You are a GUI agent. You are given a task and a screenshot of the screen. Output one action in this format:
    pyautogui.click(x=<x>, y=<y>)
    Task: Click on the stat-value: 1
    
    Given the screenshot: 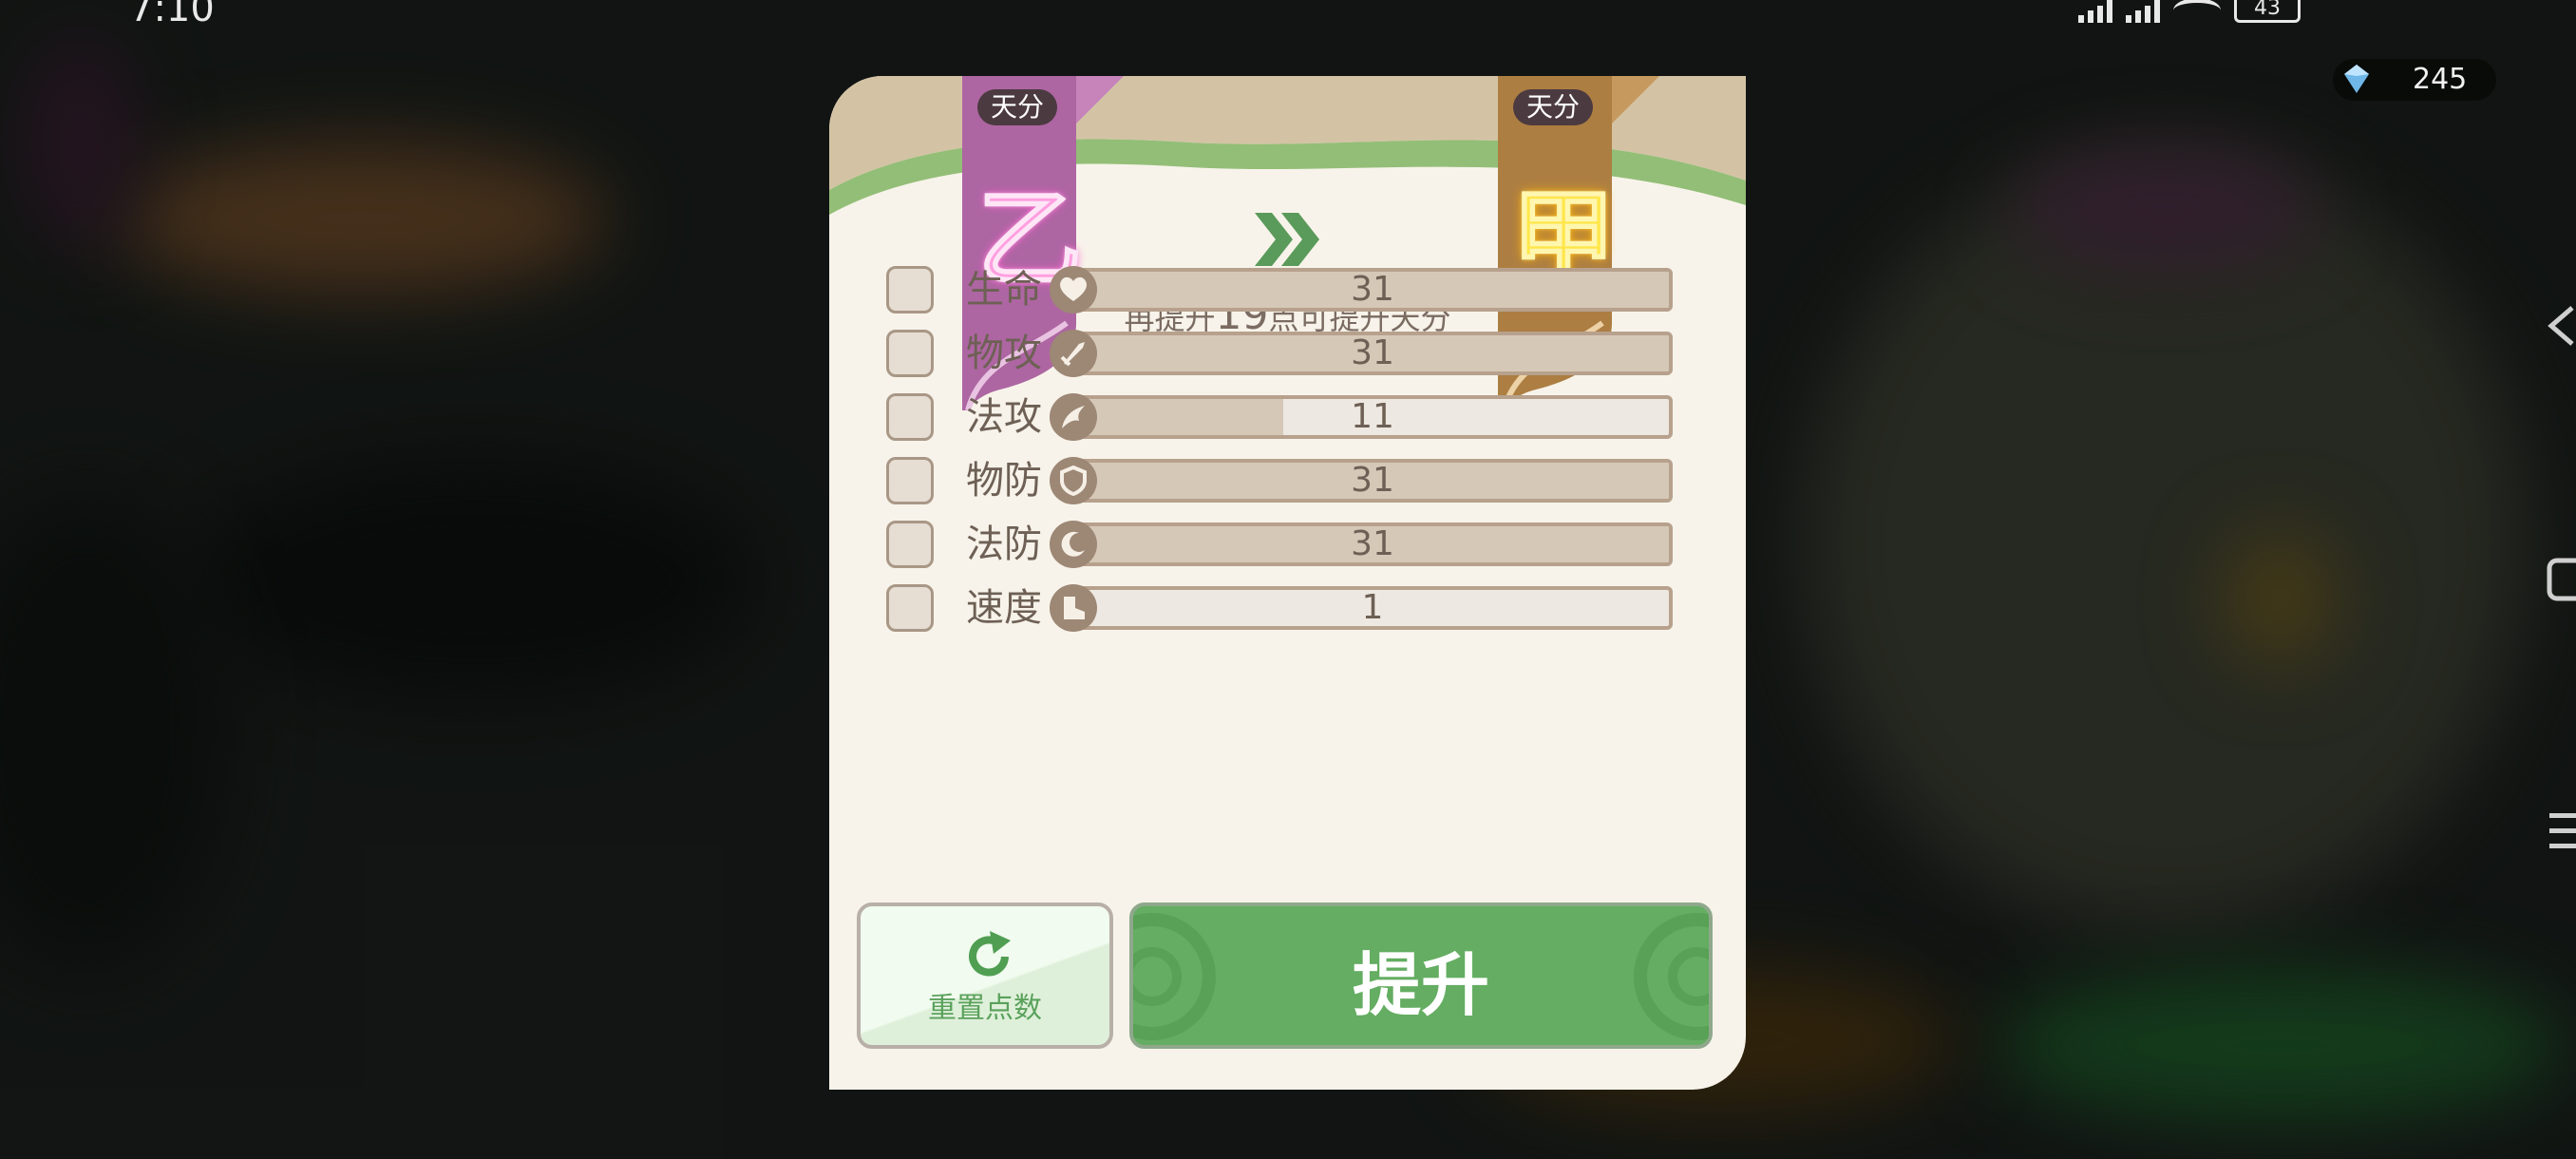 What is the action you would take?
    pyautogui.click(x=1372, y=607)
    